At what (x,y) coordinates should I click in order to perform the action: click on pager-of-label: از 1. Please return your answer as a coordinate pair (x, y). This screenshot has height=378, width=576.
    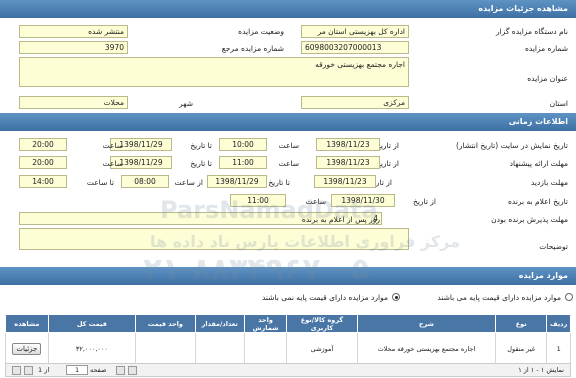
    Looking at the image, I should click on (44, 370).